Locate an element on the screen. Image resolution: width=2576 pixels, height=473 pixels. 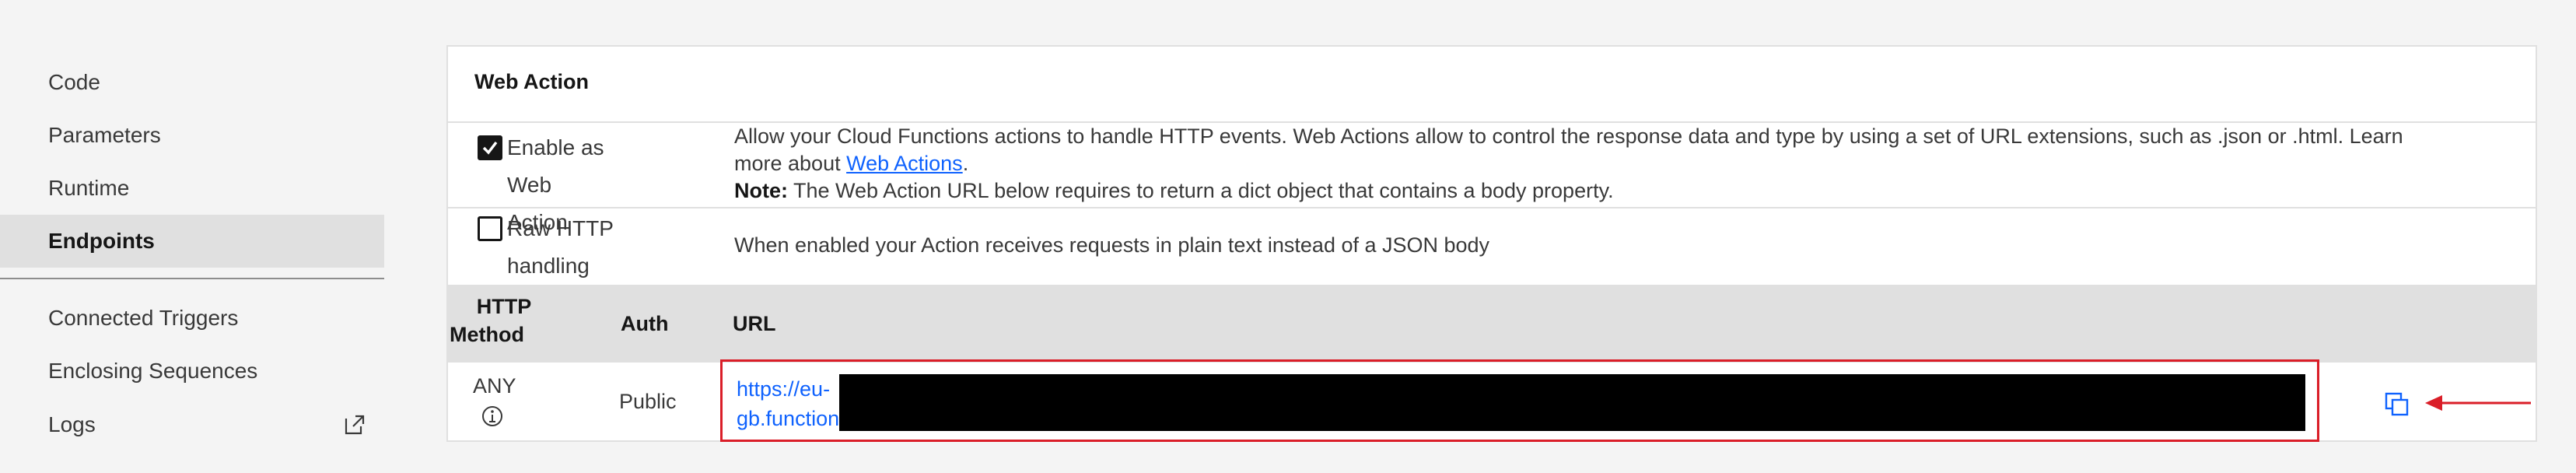
raw-http-label: Raw HTTP handling is located at coordinates (570, 247).